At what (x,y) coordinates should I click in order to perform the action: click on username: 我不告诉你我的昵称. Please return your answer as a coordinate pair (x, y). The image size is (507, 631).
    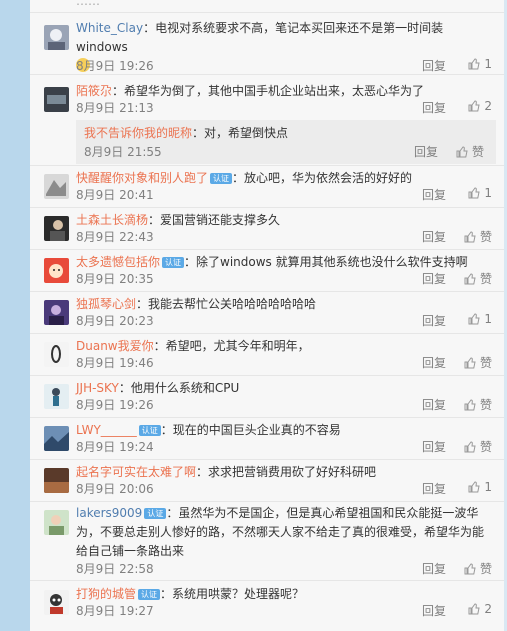
    Looking at the image, I should click on (138, 133).